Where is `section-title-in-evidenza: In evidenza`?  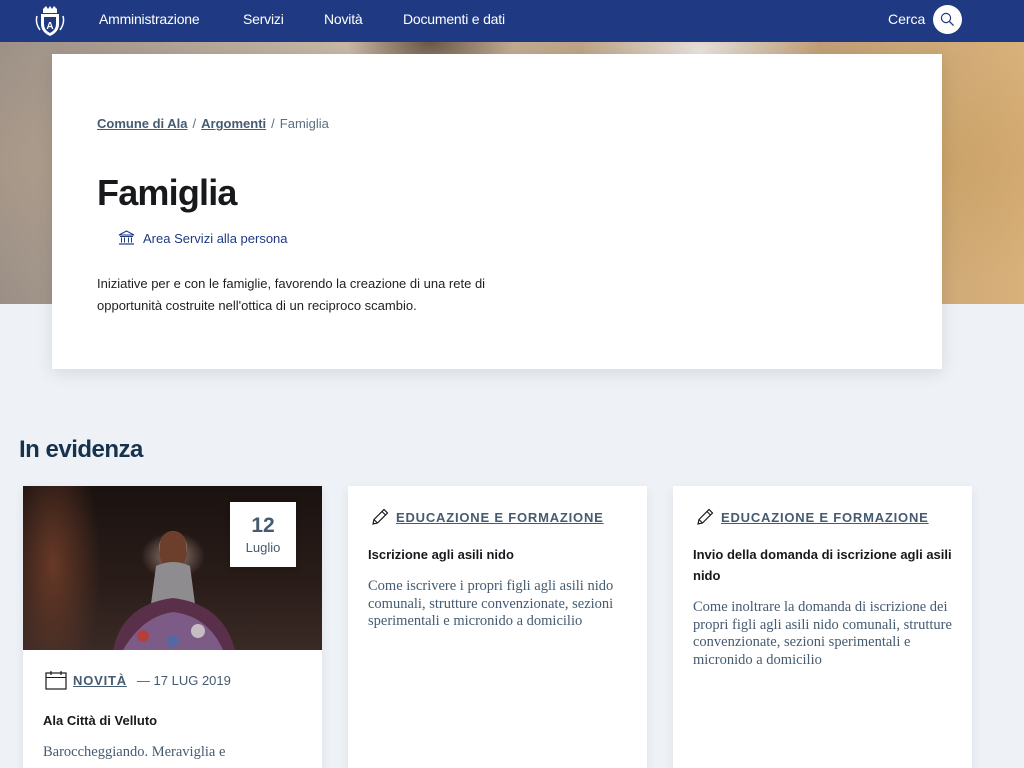 section-title-in-evidenza: In evidenza is located at coordinates (81, 449).